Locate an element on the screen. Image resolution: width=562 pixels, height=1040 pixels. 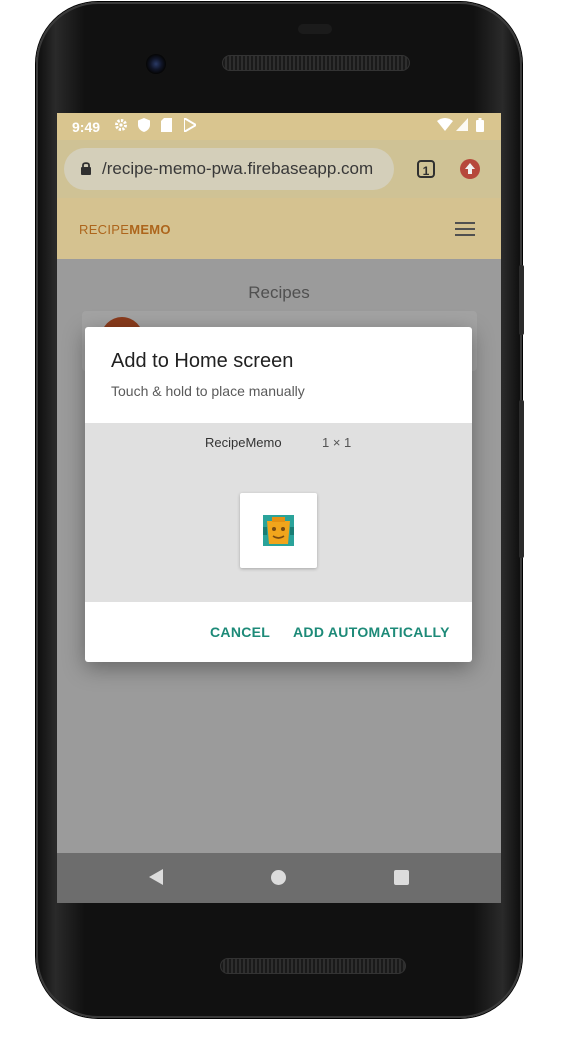
navigation-bar is located at coordinates (279, 878).